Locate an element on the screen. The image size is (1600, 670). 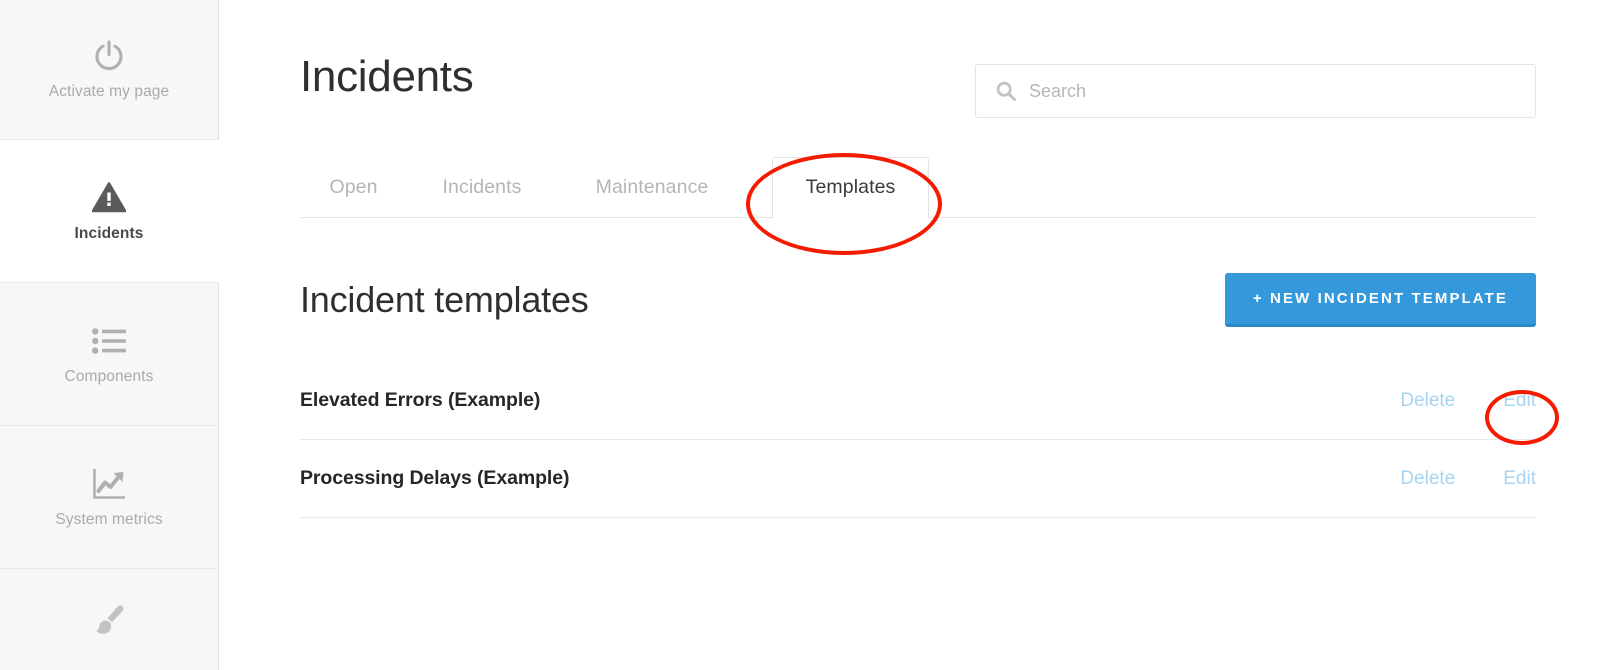
search-input is located at coordinates (1282, 91).